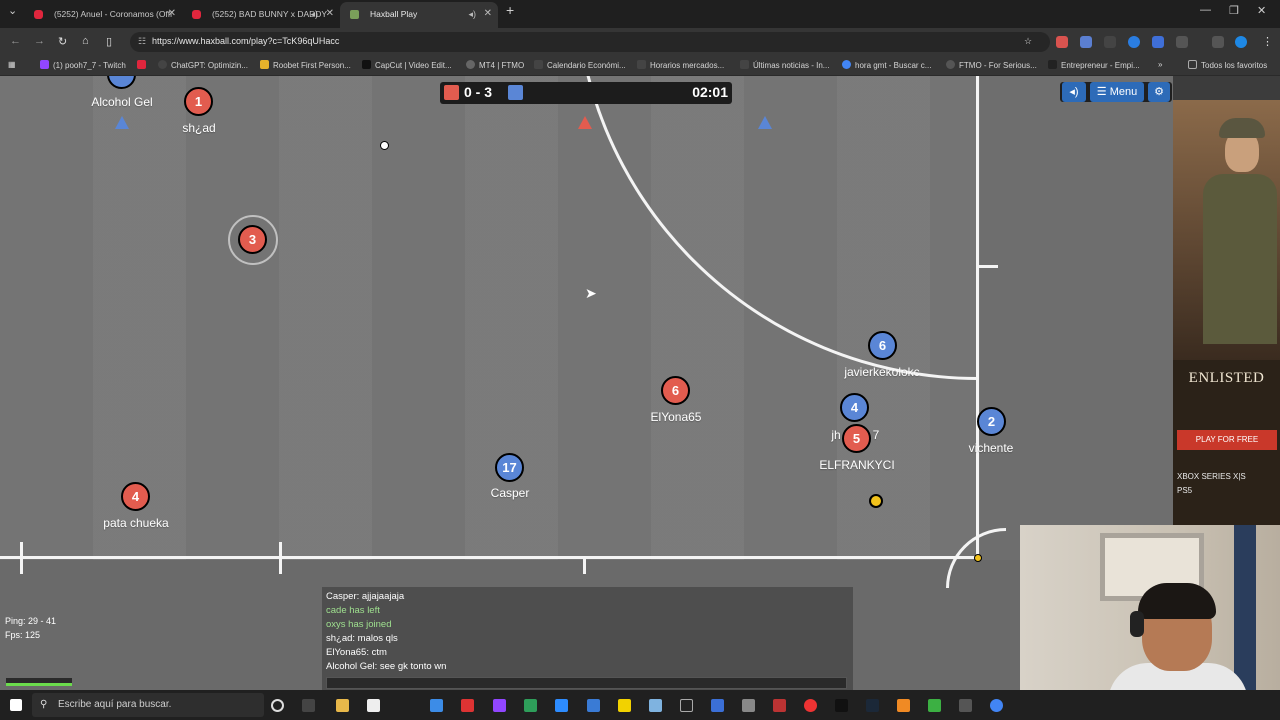  Describe the element at coordinates (16, 705) in the screenshot. I see `windows-start-icon` at that location.